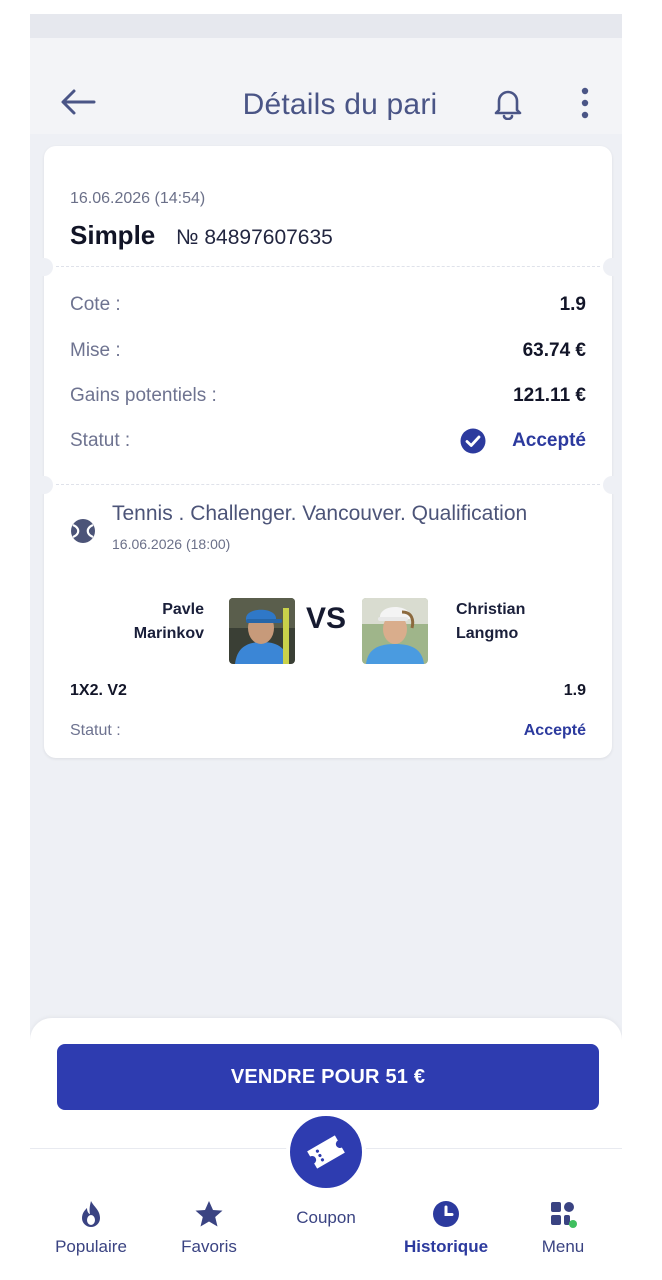  What do you see at coordinates (395, 631) in the screenshot?
I see `player2-avatar` at bounding box center [395, 631].